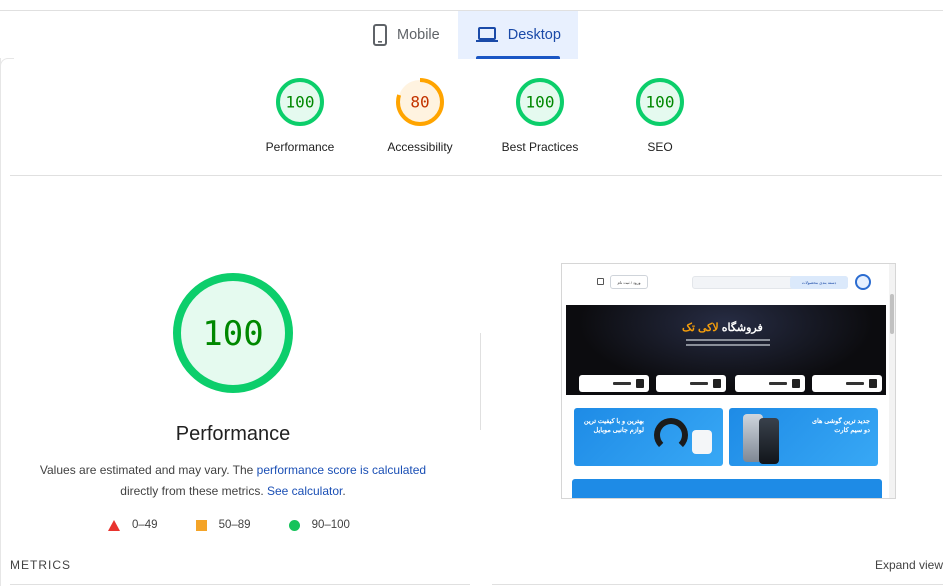 This screenshot has height=586, width=943. What do you see at coordinates (114, 525) in the screenshot?
I see `triangle-icon` at bounding box center [114, 525].